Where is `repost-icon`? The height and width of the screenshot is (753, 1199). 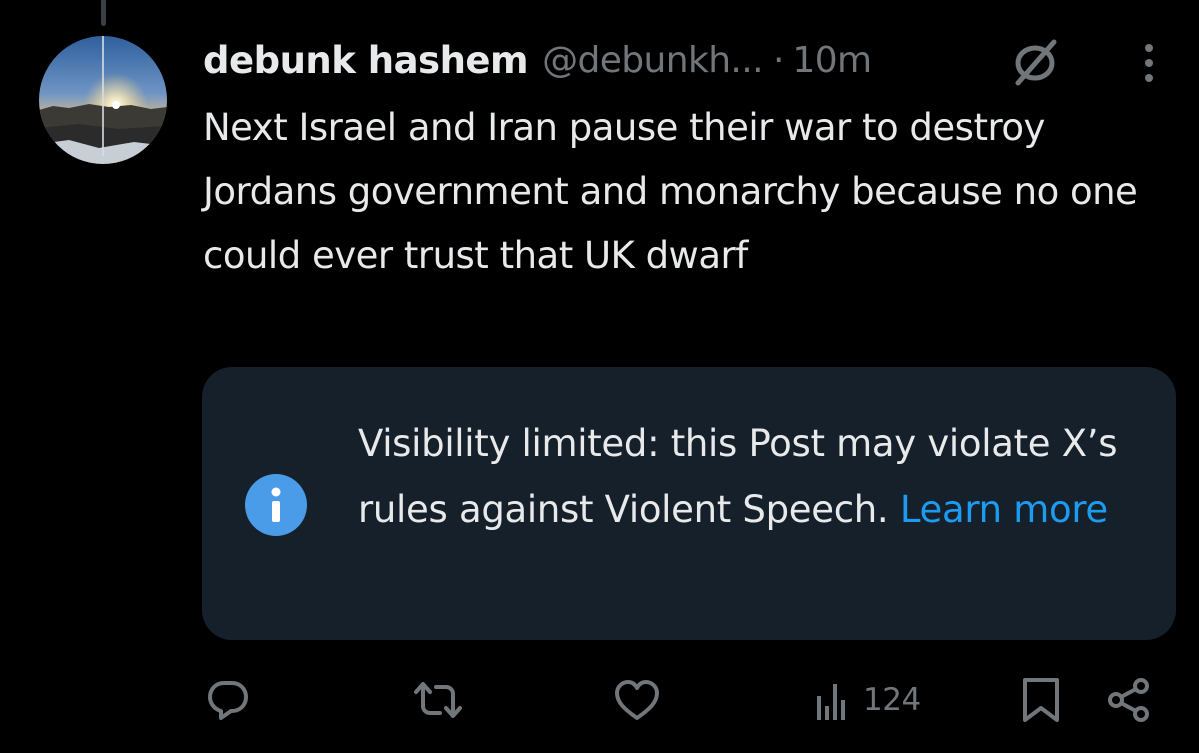 repost-icon is located at coordinates (438, 700).